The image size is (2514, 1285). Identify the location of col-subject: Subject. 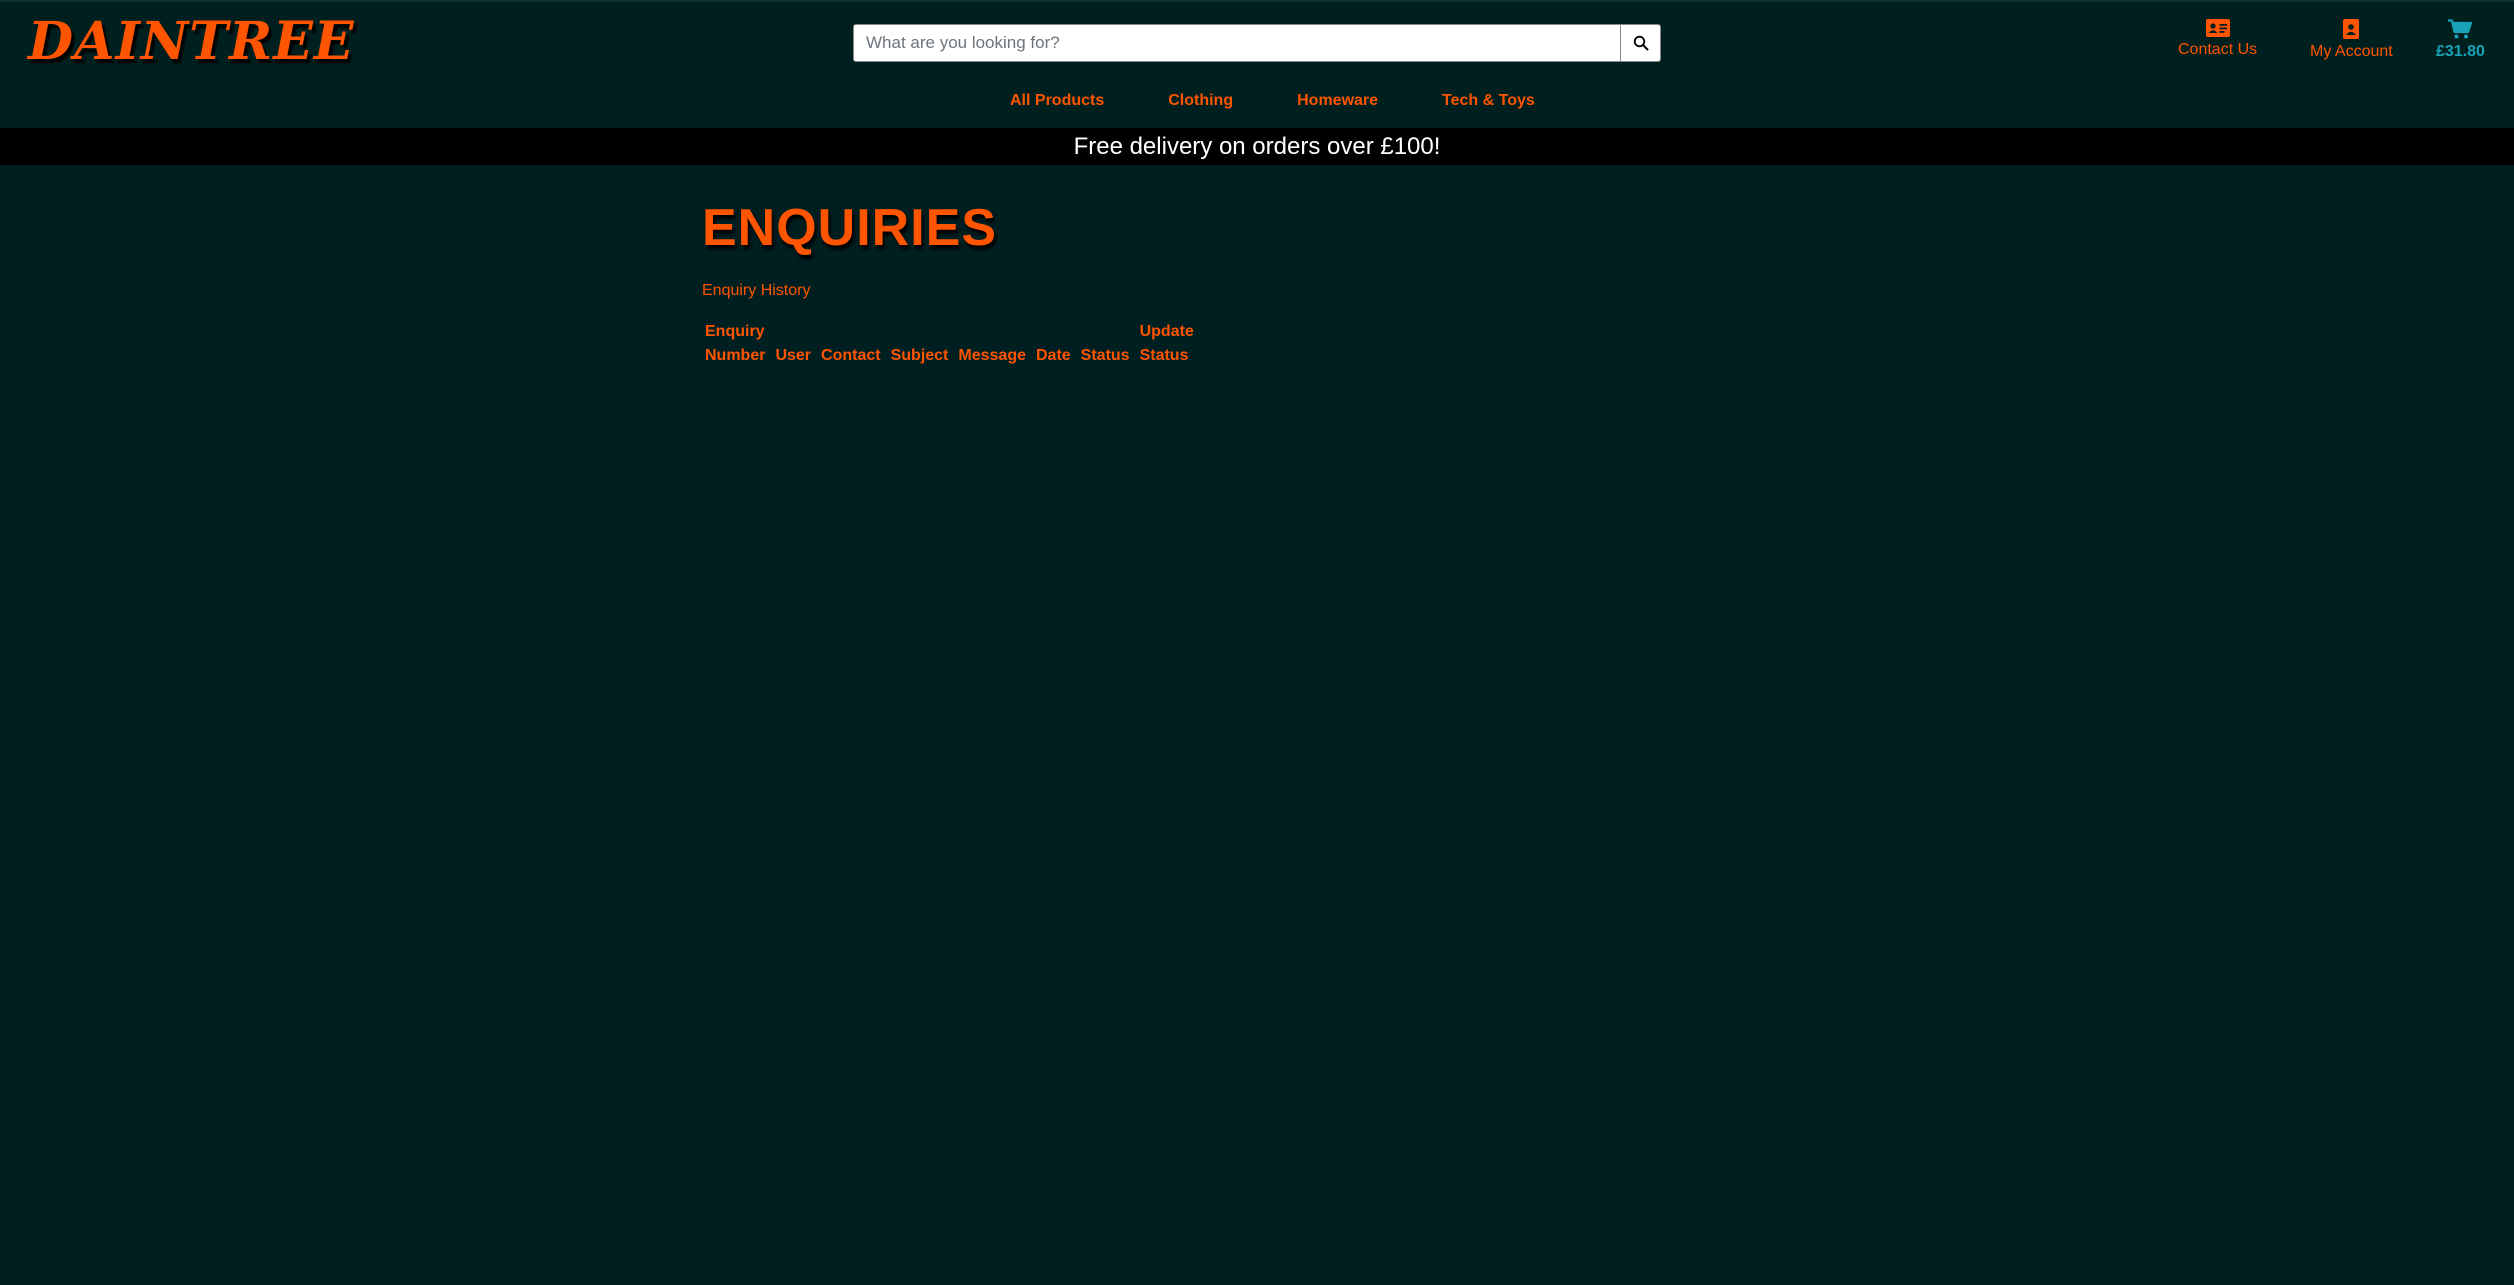
(920, 344).